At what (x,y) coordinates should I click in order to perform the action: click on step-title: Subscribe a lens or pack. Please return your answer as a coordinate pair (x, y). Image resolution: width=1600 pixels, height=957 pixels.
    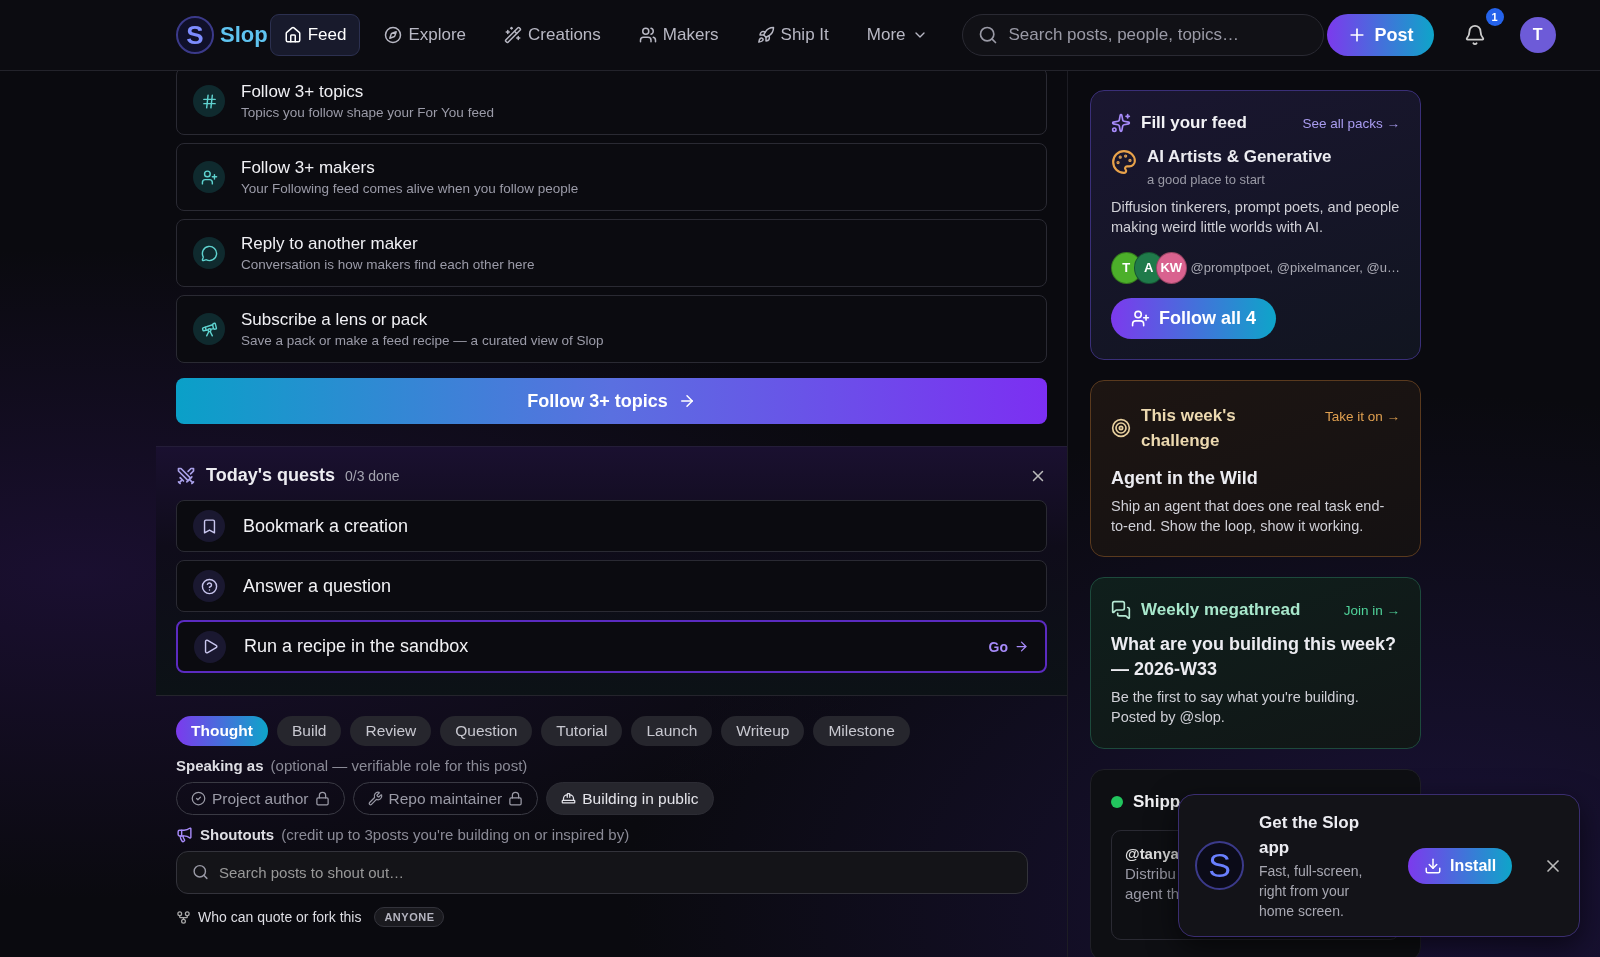
    Looking at the image, I should click on (335, 320).